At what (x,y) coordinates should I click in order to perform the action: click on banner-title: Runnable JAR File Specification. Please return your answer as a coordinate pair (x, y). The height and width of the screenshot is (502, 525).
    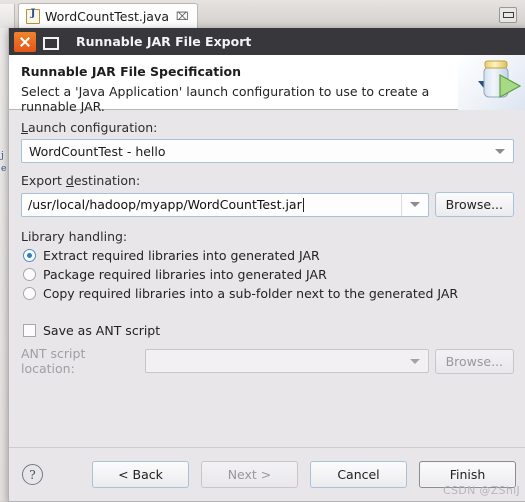
    Looking at the image, I should click on (131, 71).